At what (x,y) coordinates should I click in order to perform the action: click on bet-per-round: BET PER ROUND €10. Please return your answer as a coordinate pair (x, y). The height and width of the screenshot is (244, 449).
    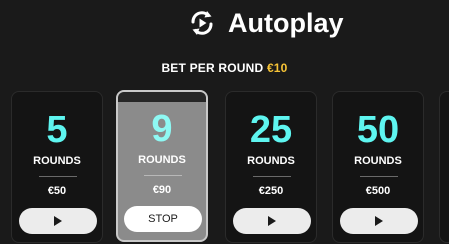
    Looking at the image, I should click on (224, 68).